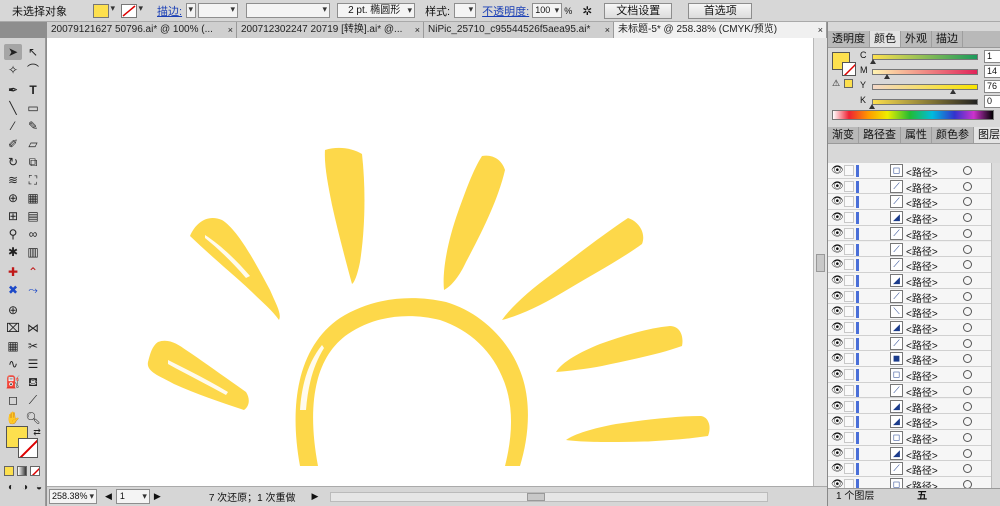 Image resolution: width=1000 pixels, height=506 pixels. I want to click on gamut-swatch, so click(848, 83).